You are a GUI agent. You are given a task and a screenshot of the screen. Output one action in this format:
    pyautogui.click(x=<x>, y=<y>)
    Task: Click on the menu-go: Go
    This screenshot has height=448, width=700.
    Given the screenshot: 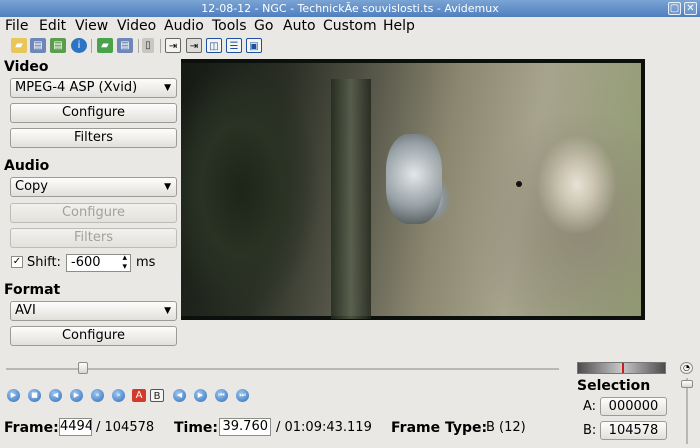 What is the action you would take?
    pyautogui.click(x=263, y=26)
    